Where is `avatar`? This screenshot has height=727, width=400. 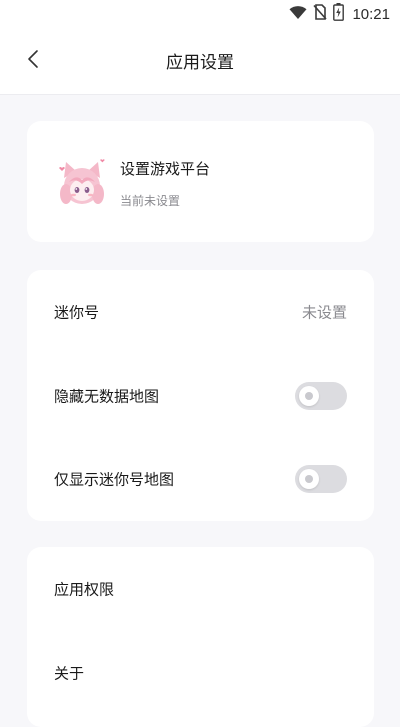
avatar is located at coordinates (82, 184).